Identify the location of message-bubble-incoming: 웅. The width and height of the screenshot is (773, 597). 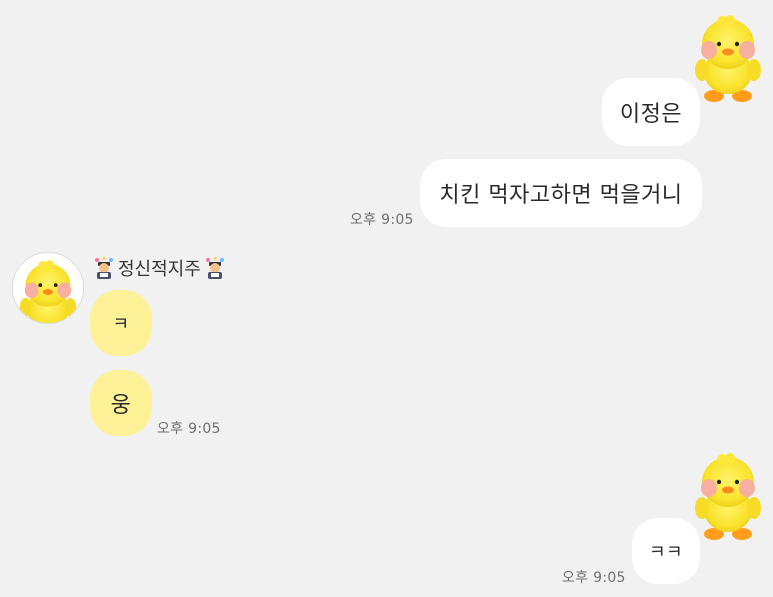
(121, 403).